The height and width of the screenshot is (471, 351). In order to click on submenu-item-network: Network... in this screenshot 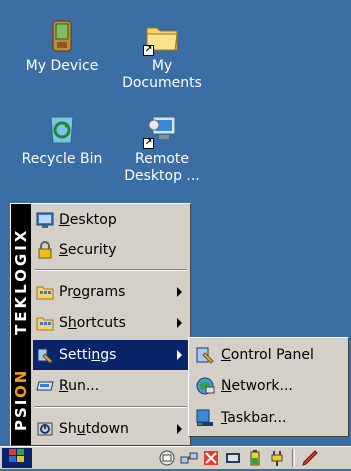, I will do `click(269, 386)`.